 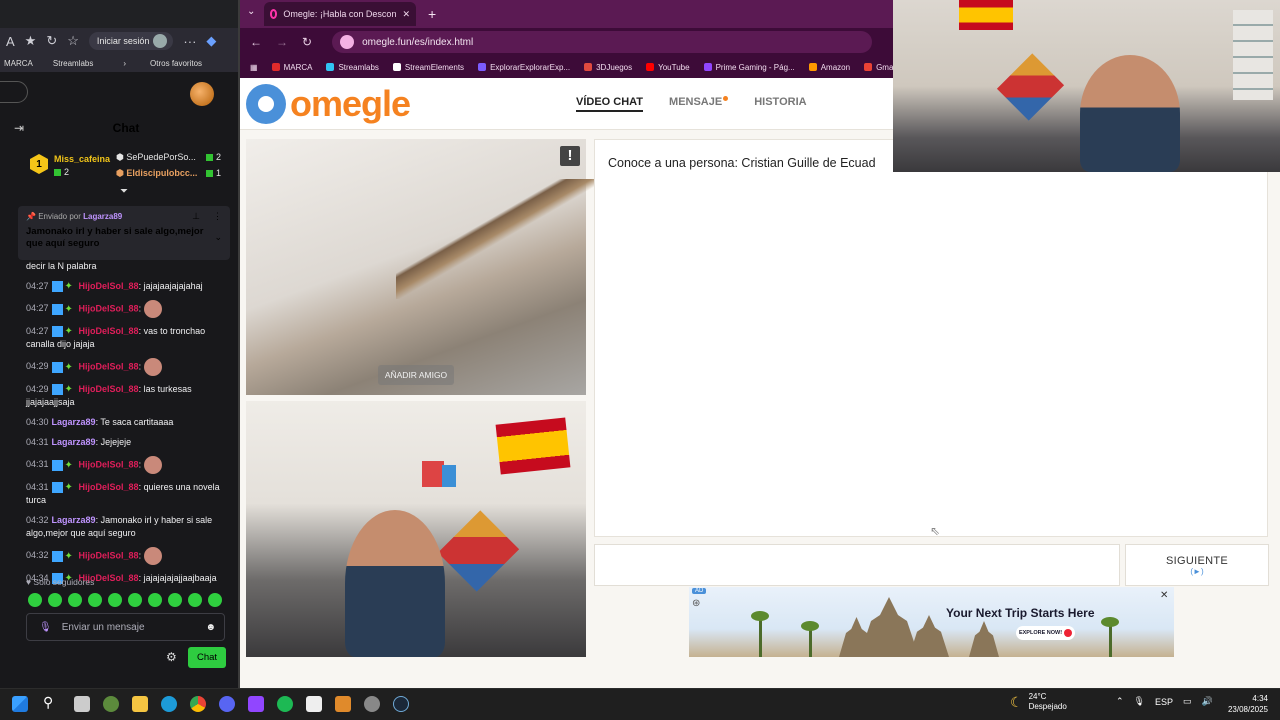 I want to click on language-indicator: ESP, so click(x=1164, y=702).